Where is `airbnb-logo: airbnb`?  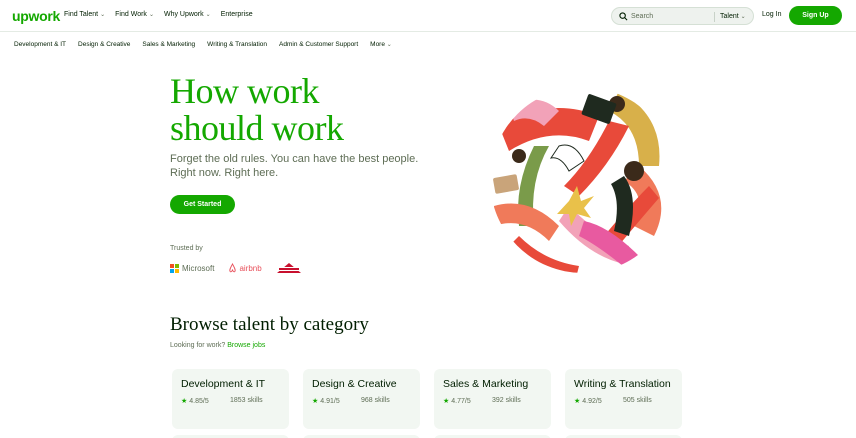 airbnb-logo: airbnb is located at coordinates (245, 268).